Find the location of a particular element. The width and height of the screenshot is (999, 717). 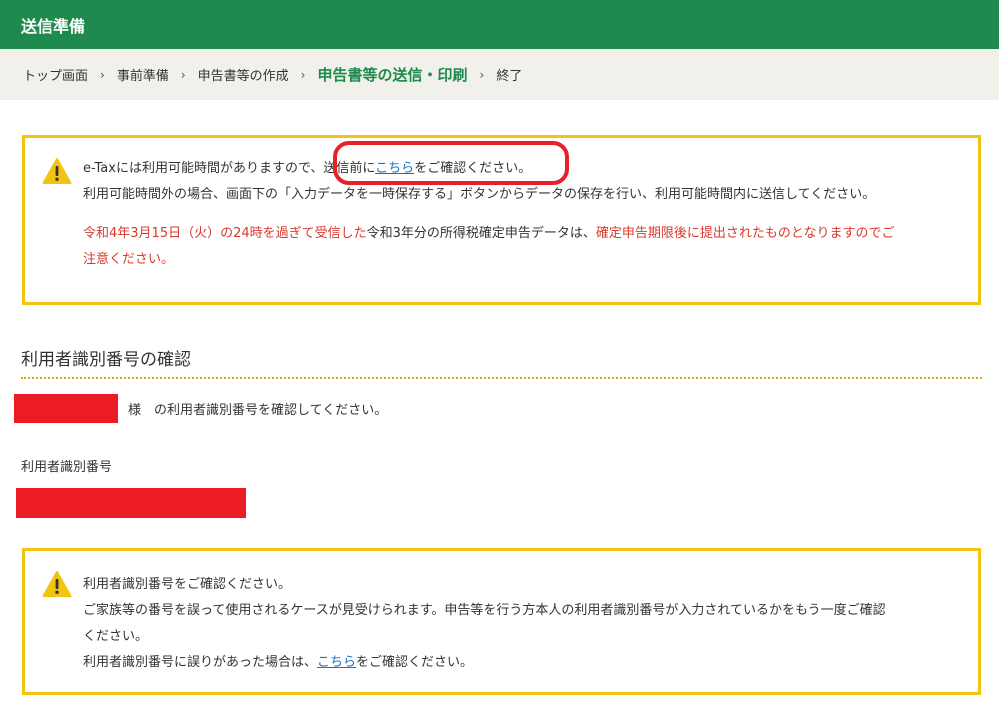

user-id-notice-text-end: をご確認ください。 is located at coordinates (415, 662).